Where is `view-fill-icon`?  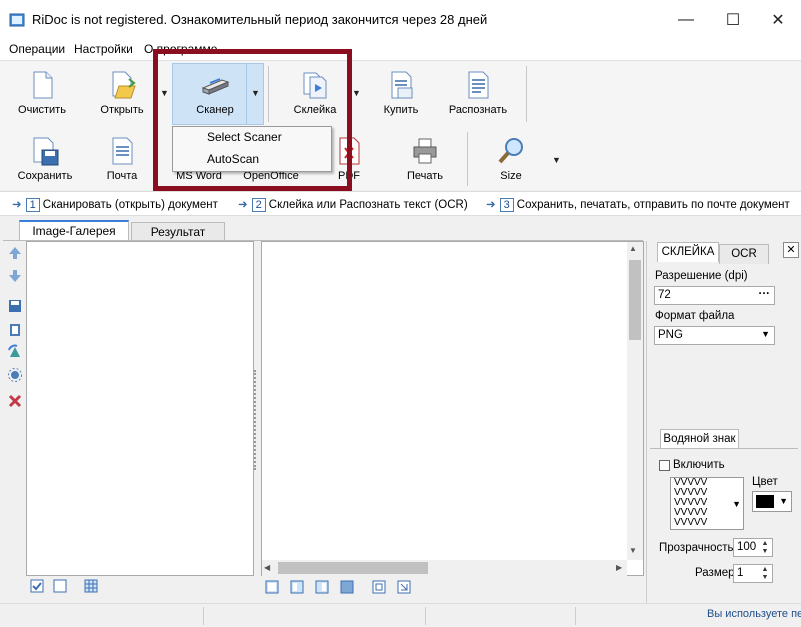
view-fill-icon is located at coordinates (347, 587).